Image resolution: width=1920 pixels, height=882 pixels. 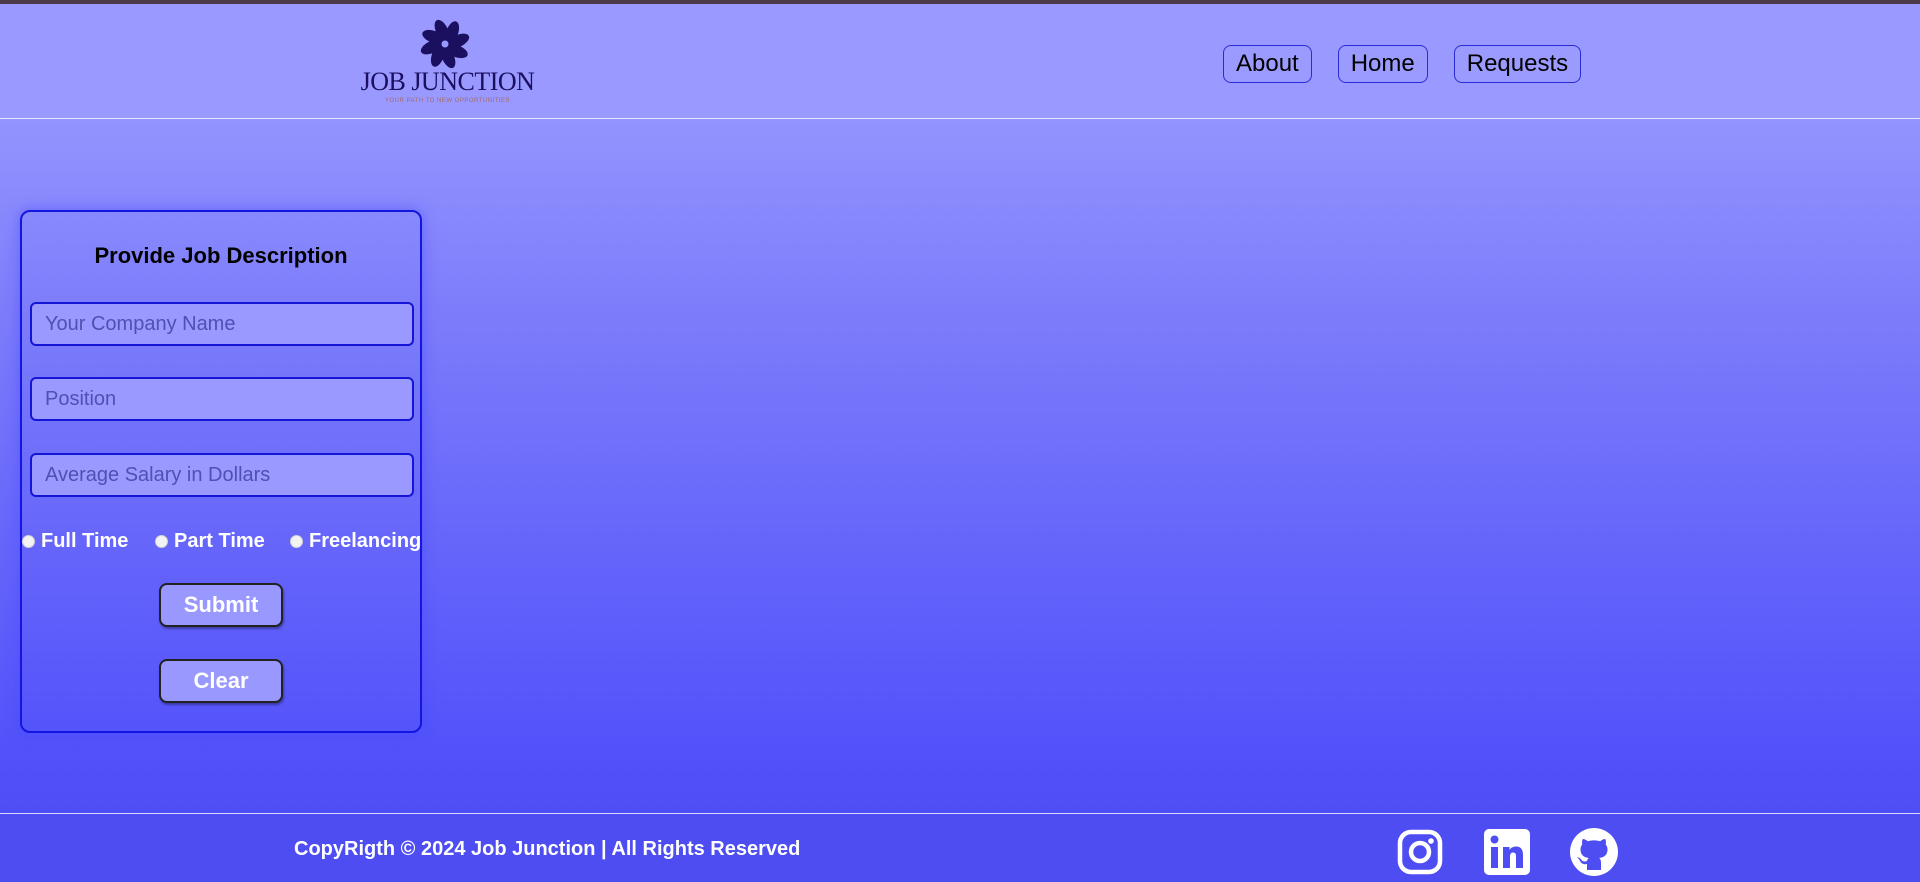 I want to click on radio-part-time: Part Time, so click(x=210, y=541).